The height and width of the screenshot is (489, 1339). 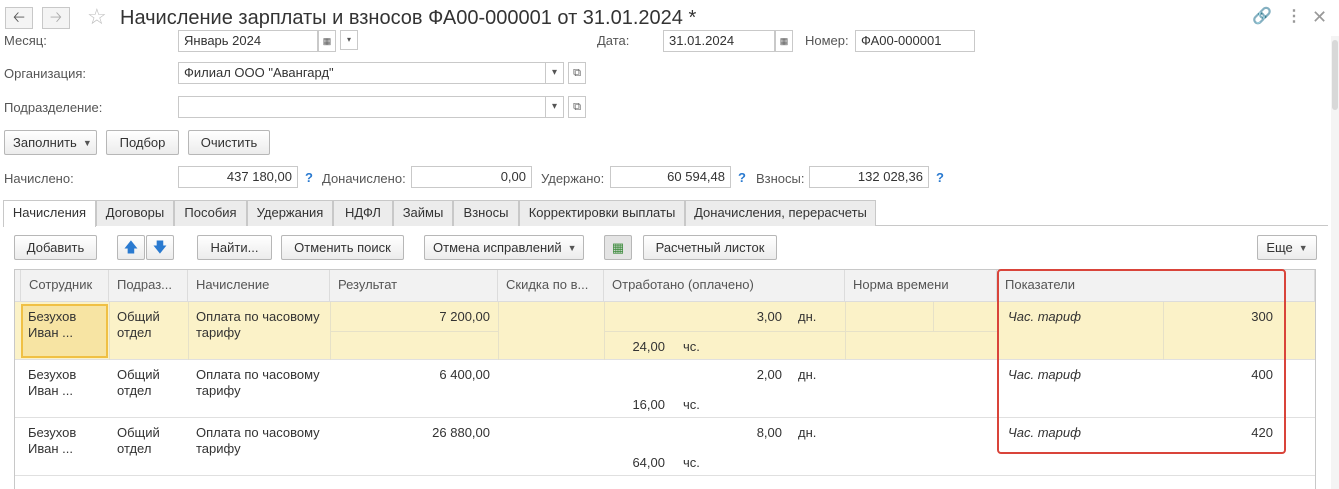 I want to click on col-worked: Отработано (оплачено), so click(x=724, y=286).